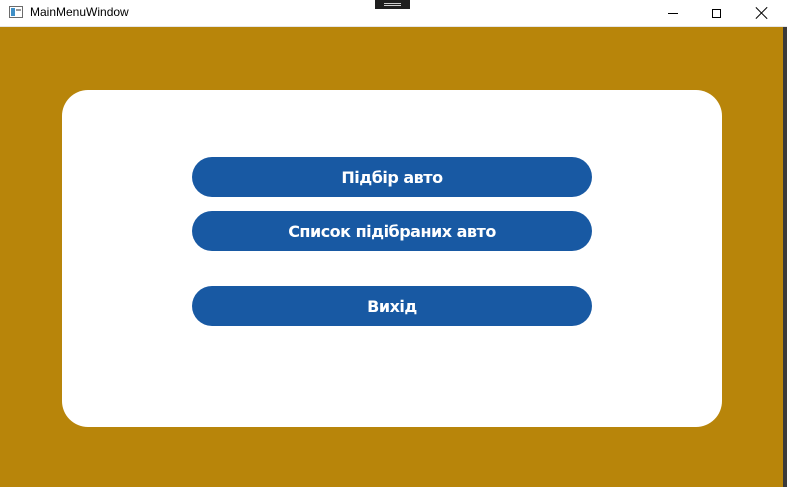 The height and width of the screenshot is (487, 787). I want to click on minimize-icon, so click(673, 13).